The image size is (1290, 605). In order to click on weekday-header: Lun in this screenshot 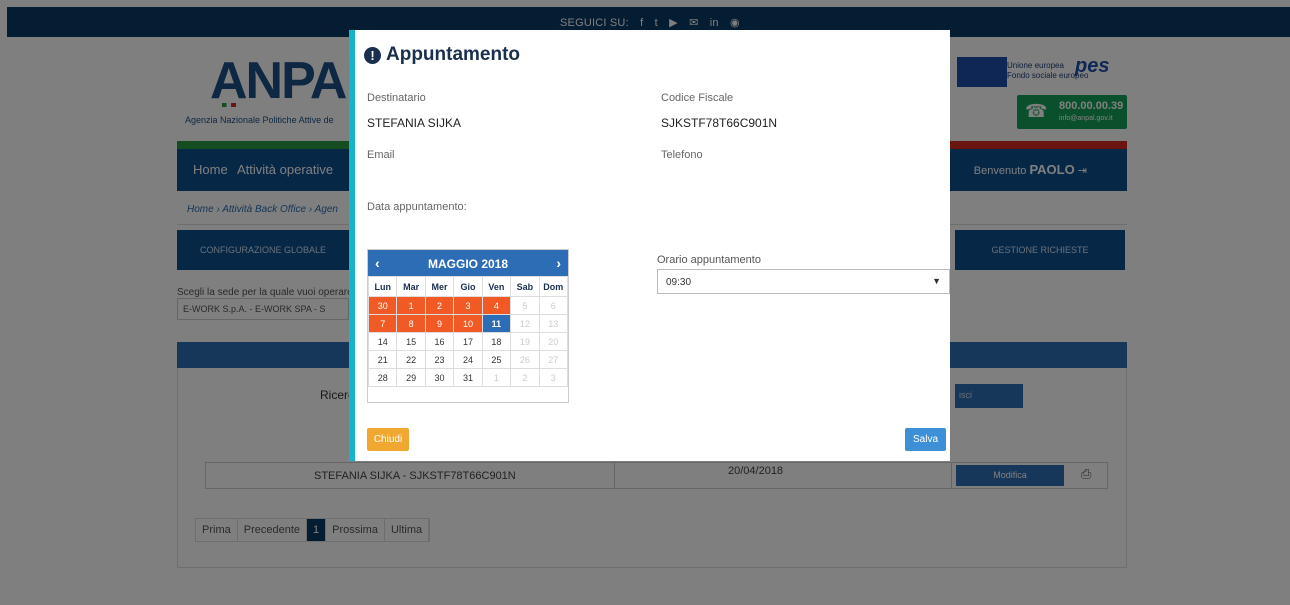, I will do `click(382, 286)`.